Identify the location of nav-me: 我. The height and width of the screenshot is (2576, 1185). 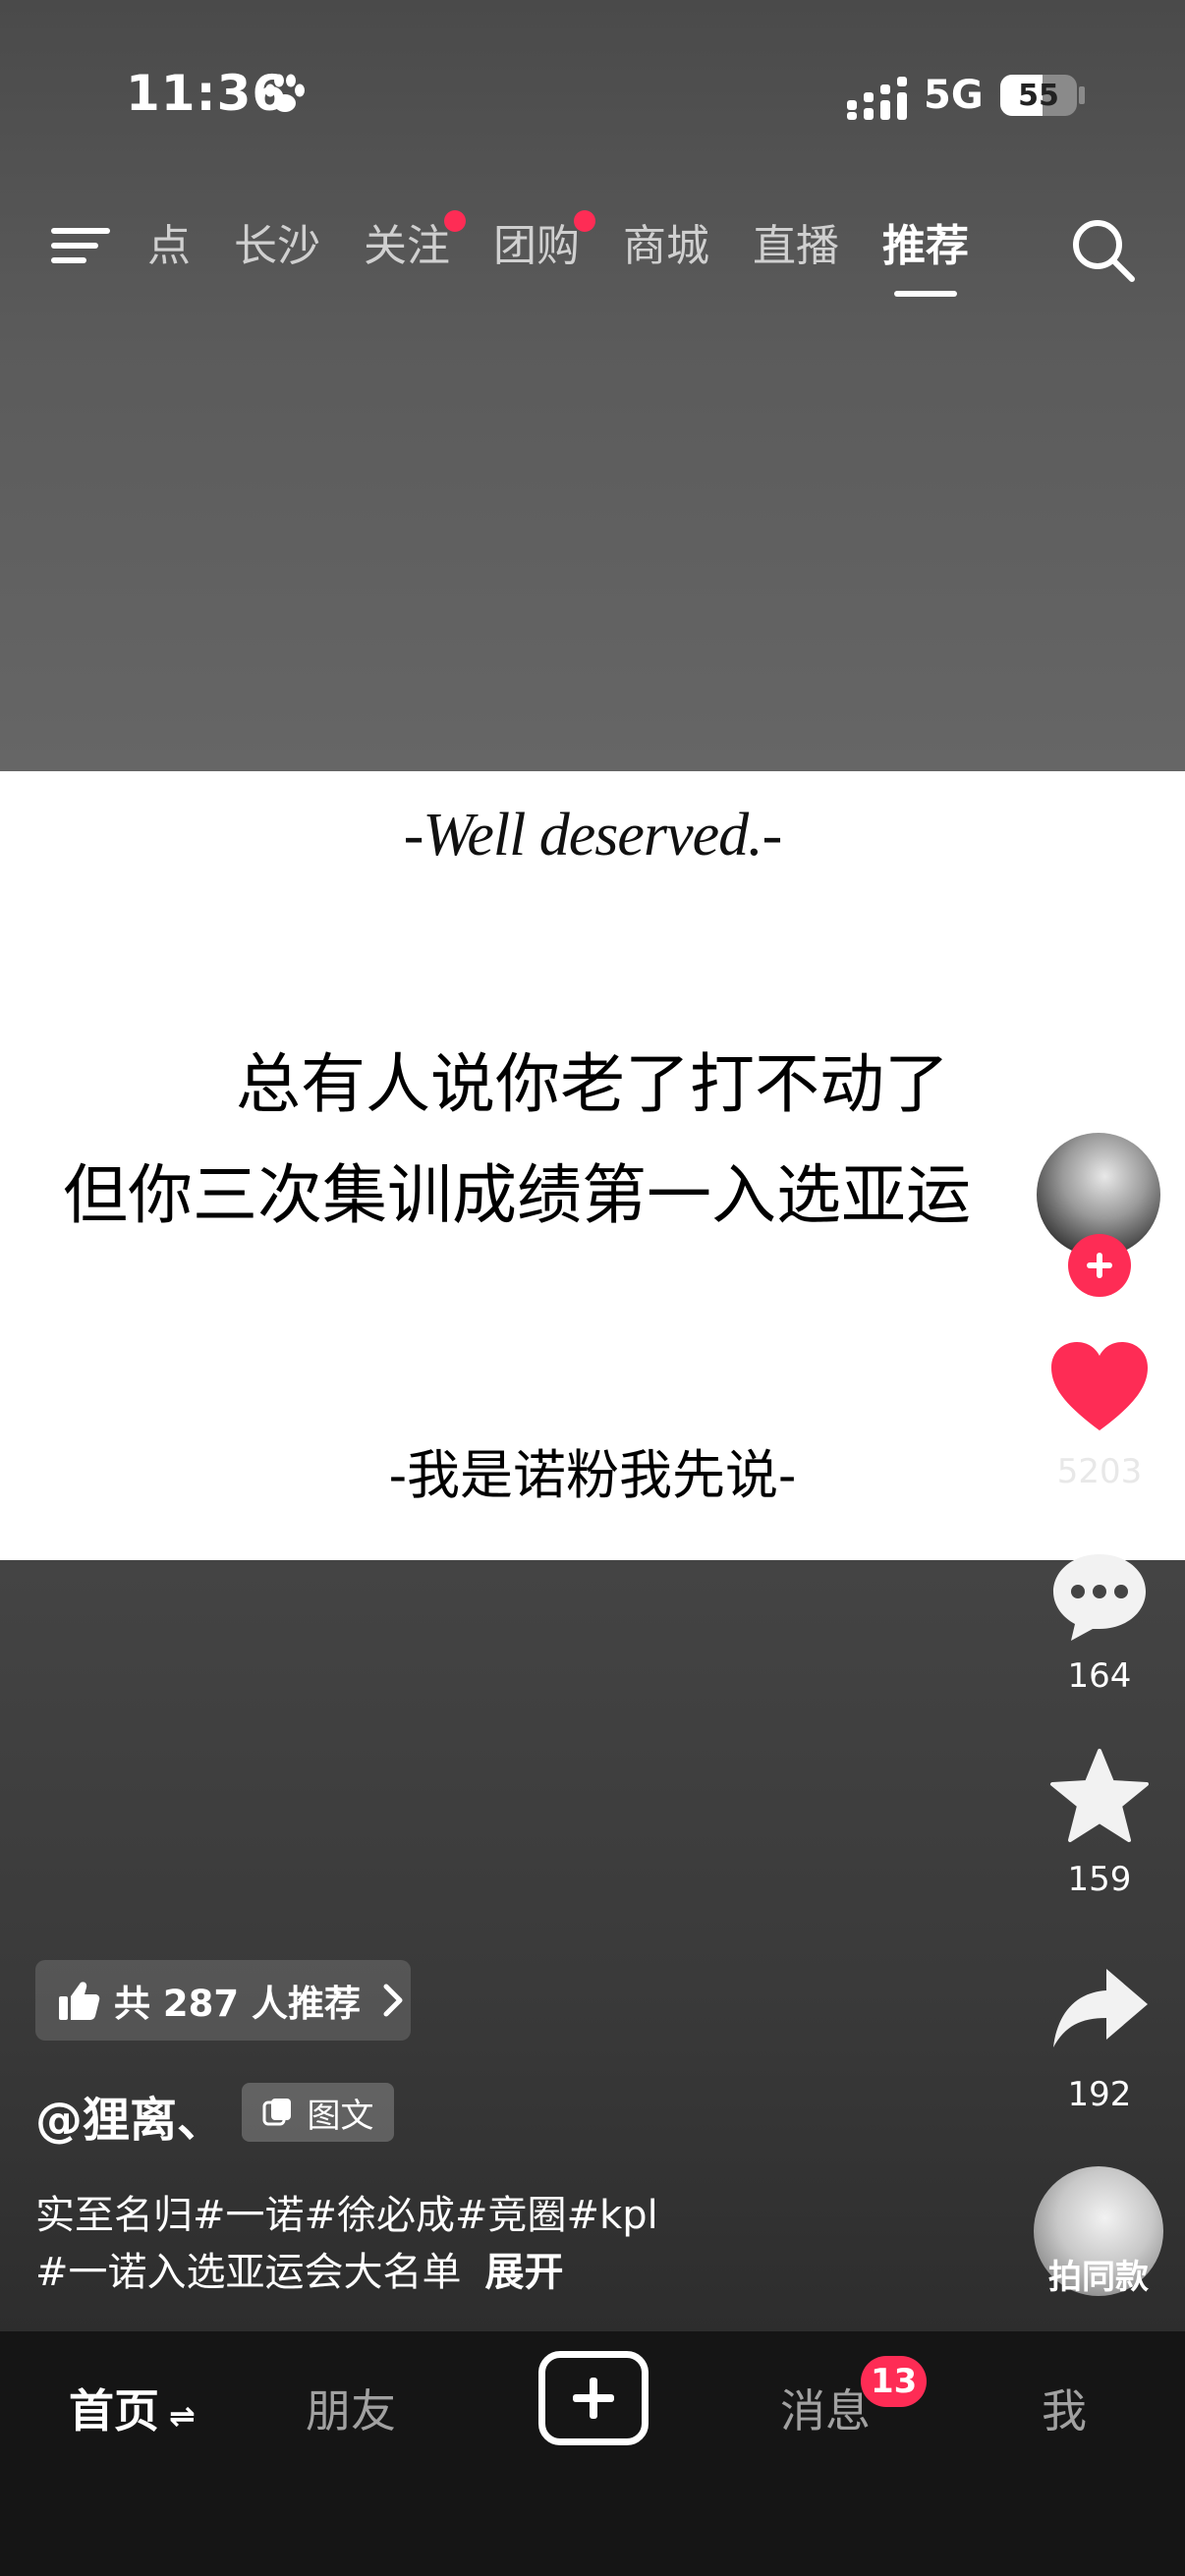
(1065, 2408).